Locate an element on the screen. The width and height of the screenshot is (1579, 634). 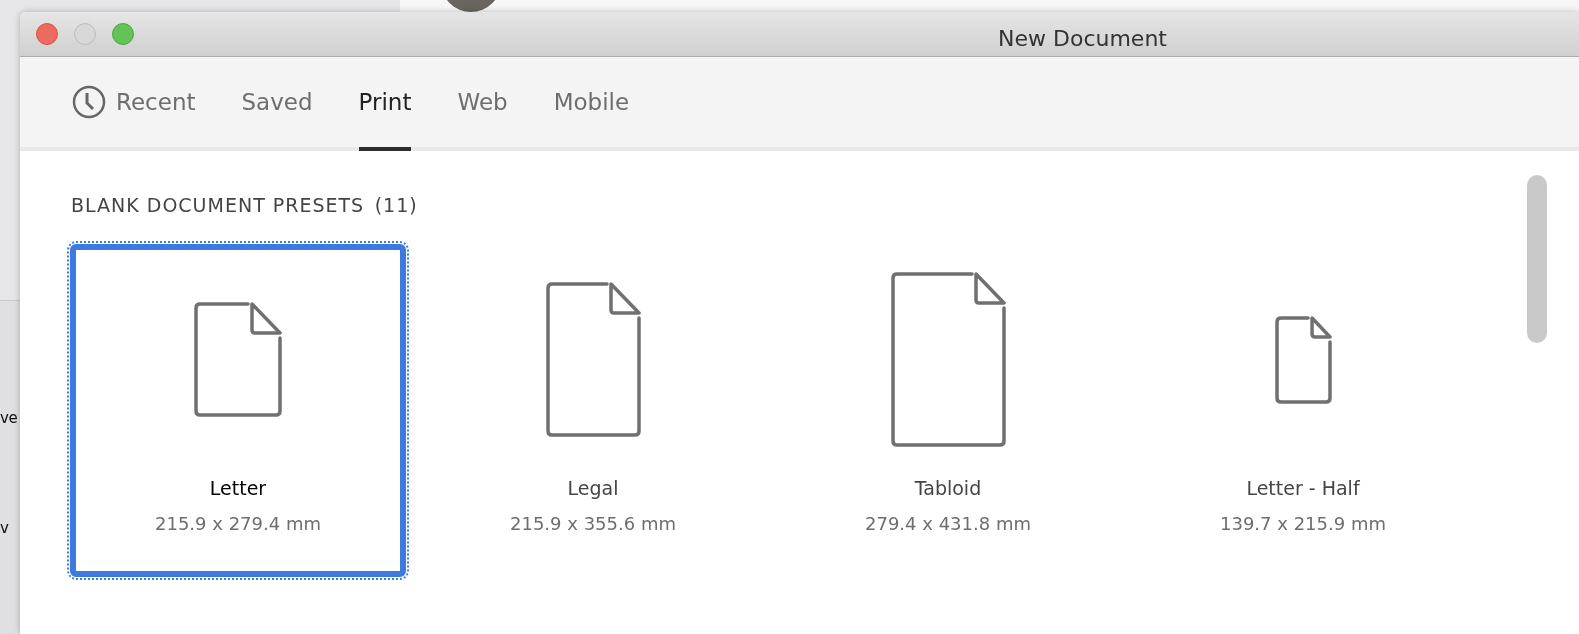
preset-card: Letter 215.9 x 279.4 mm is located at coordinates (238, 410).